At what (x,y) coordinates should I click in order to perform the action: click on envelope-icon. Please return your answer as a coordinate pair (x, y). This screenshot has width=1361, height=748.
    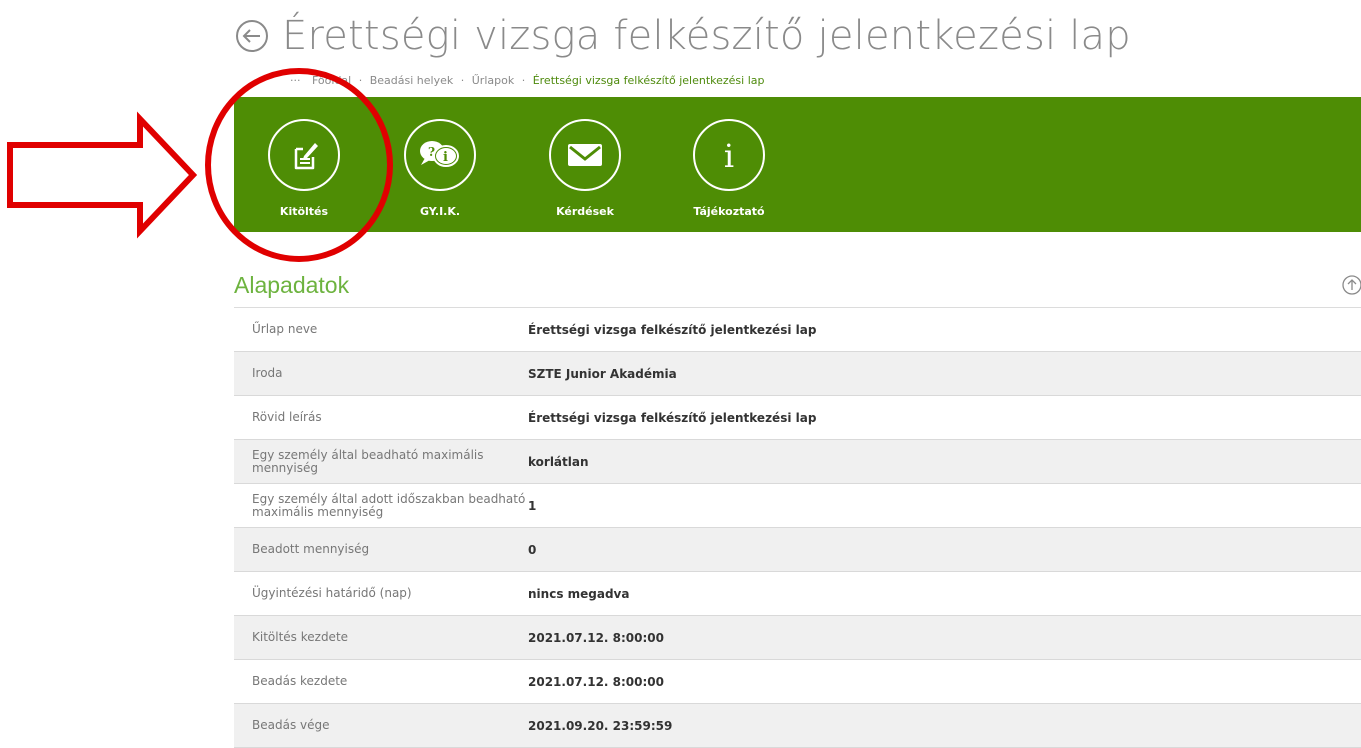
    Looking at the image, I should click on (585, 155).